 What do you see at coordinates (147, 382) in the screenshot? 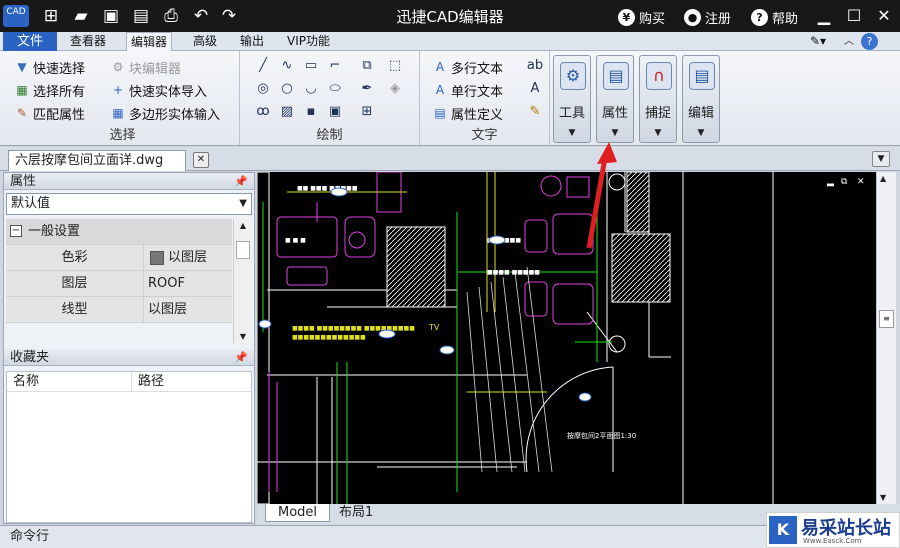
I see `col-path: 路径` at bounding box center [147, 382].